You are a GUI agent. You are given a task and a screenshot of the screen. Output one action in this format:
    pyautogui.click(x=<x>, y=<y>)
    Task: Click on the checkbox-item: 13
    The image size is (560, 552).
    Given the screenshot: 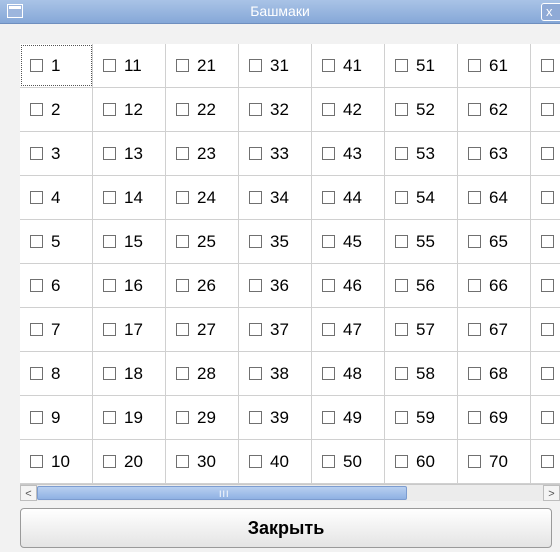 What is the action you would take?
    pyautogui.click(x=129, y=154)
    